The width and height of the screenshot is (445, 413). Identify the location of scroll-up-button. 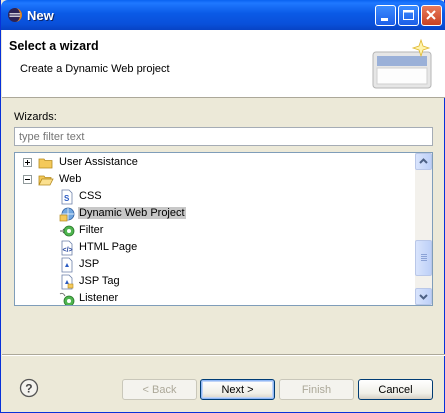
(423, 161).